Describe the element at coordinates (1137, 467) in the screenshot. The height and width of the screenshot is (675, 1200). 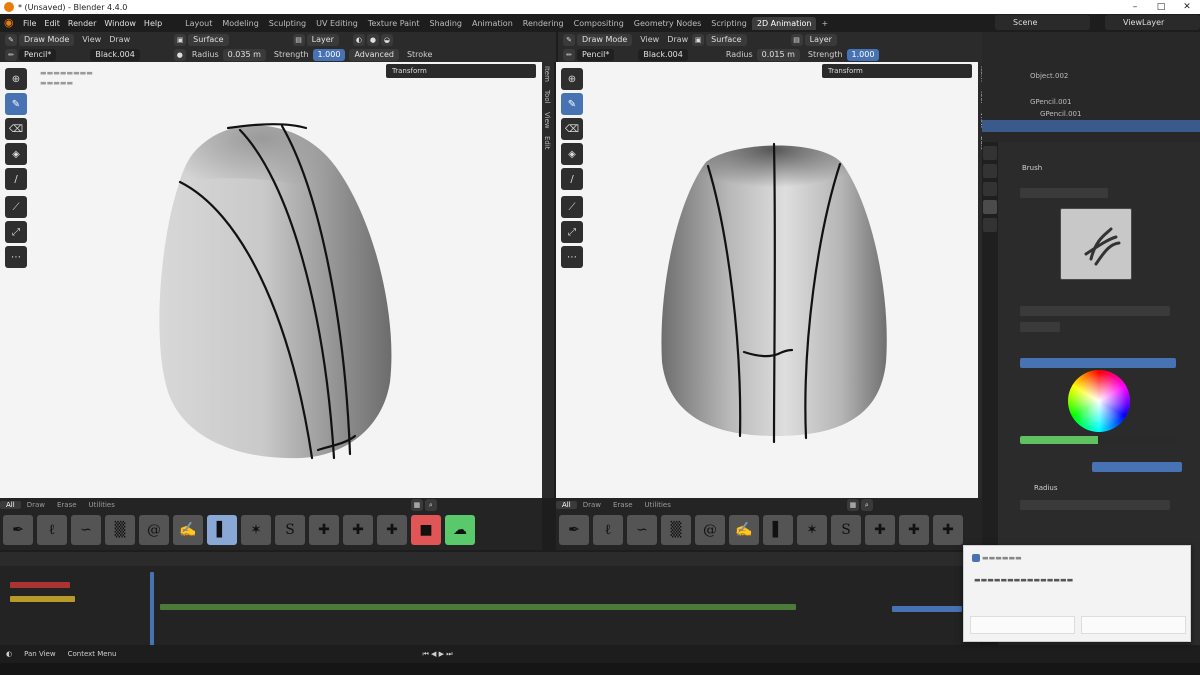
I see `radius-property-field` at that location.